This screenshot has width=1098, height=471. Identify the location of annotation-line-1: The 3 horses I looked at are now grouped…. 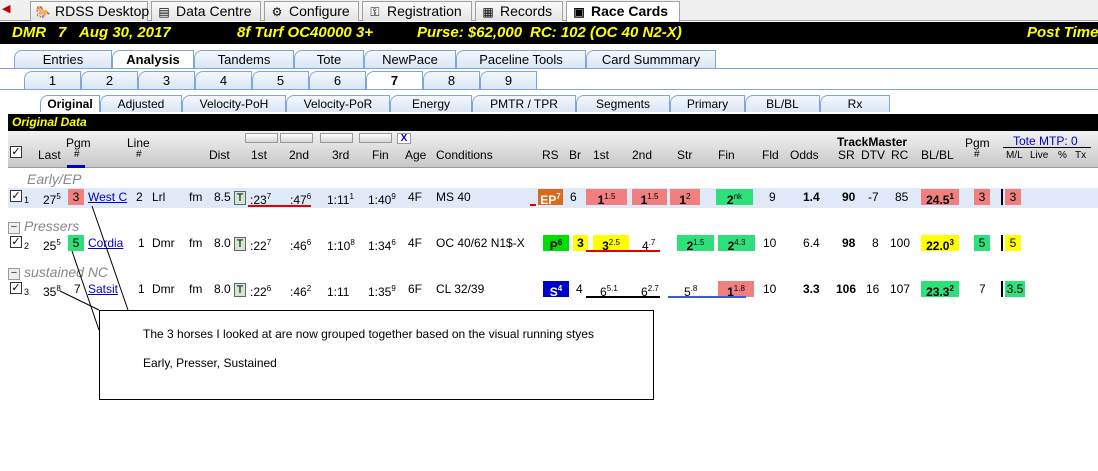
(368, 334).